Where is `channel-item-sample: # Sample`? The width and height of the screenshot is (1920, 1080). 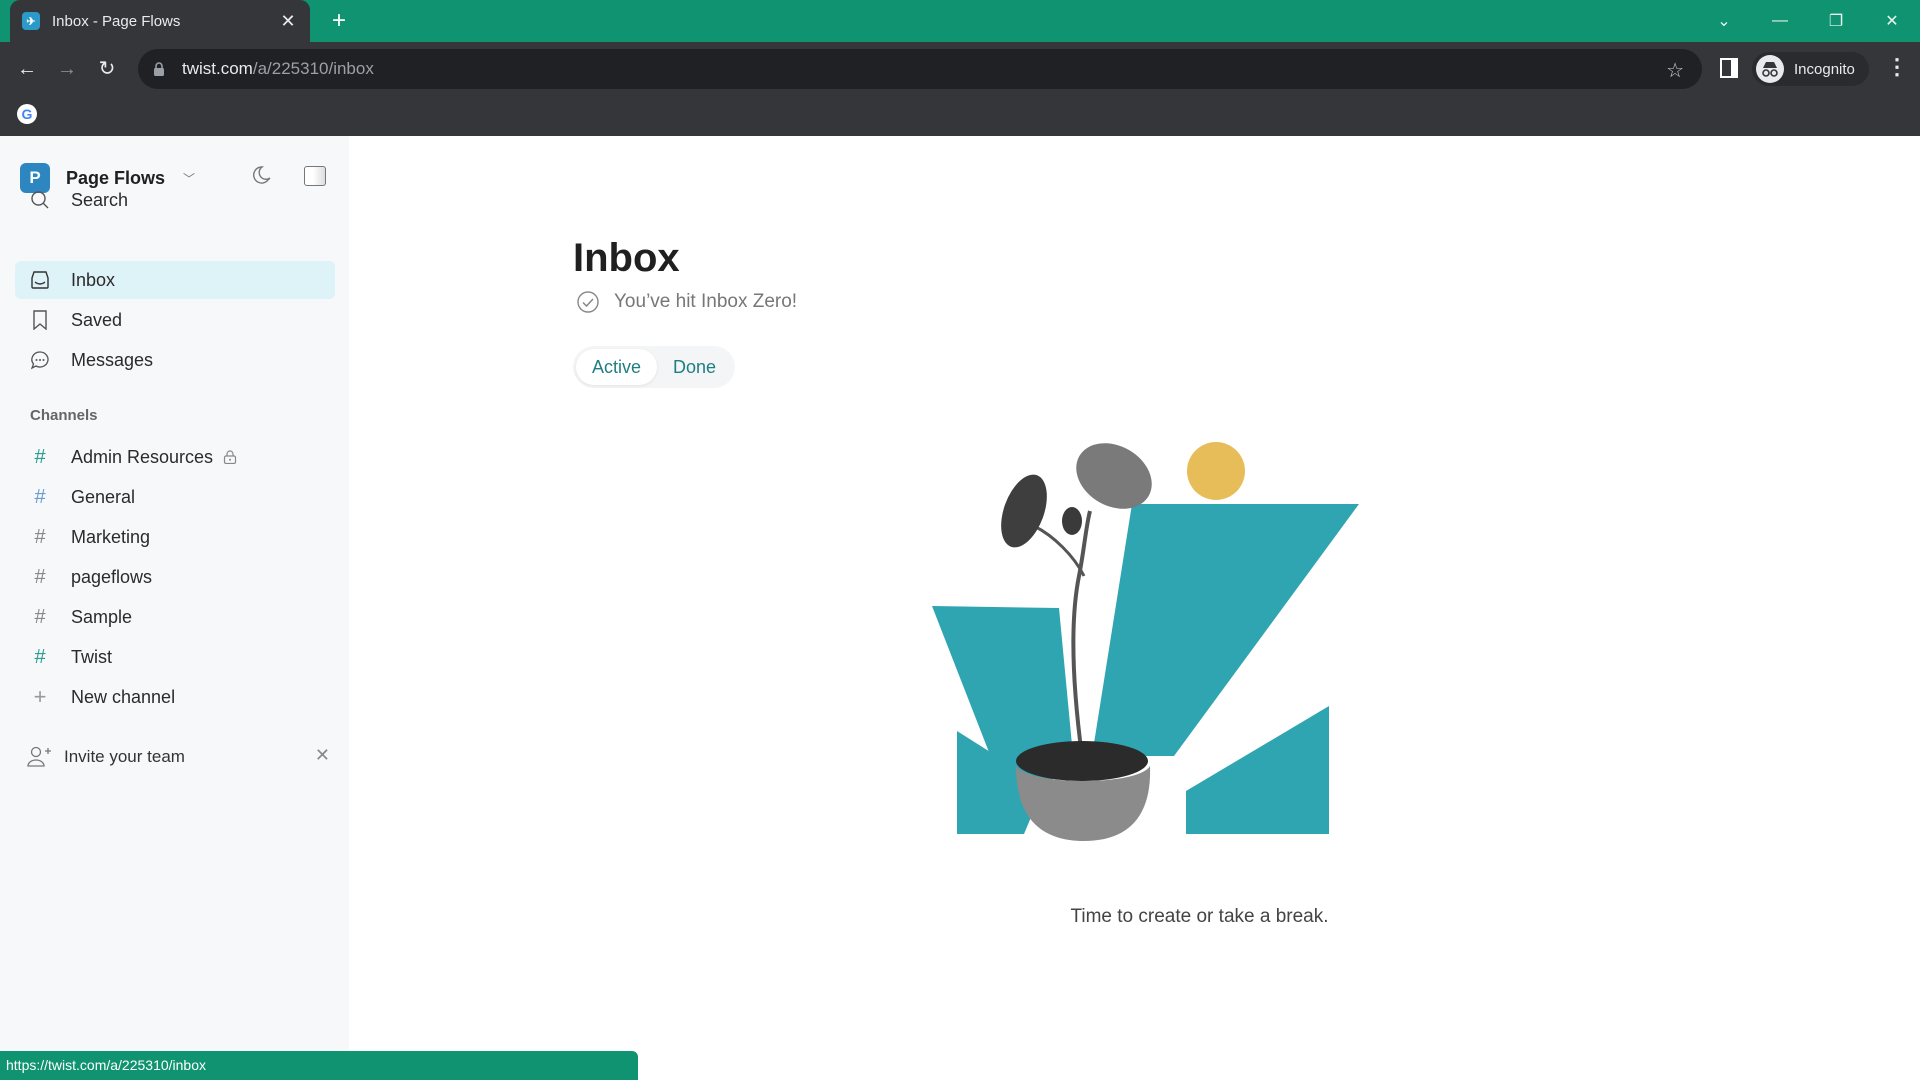
channel-item-sample: # Sample is located at coordinates (175, 617).